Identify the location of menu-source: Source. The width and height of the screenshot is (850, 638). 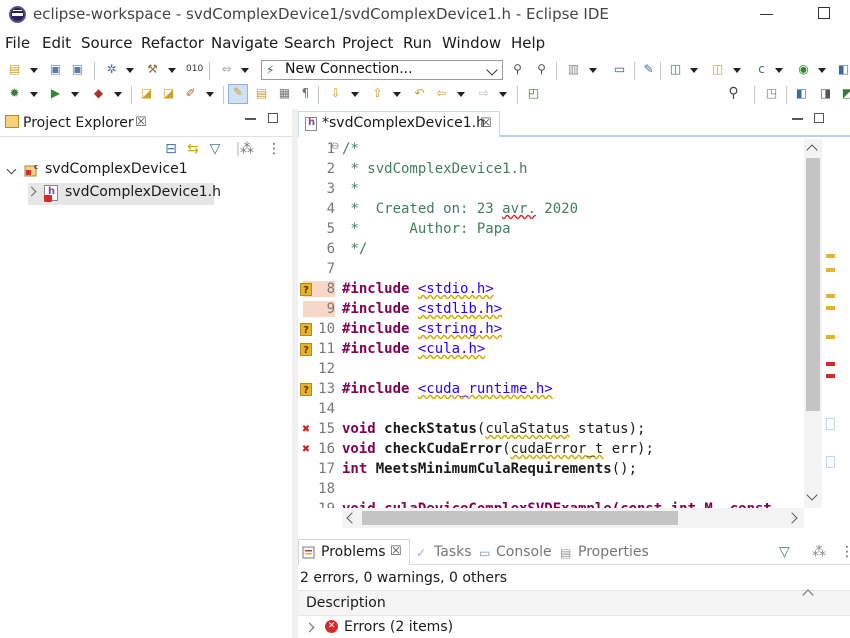
(107, 43).